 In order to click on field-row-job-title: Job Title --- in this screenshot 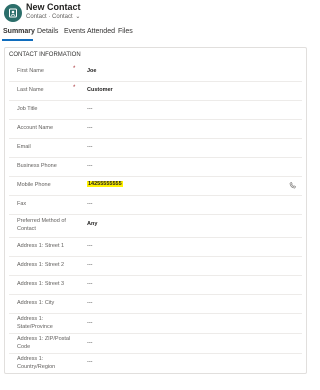, I will do `click(155, 110)`.